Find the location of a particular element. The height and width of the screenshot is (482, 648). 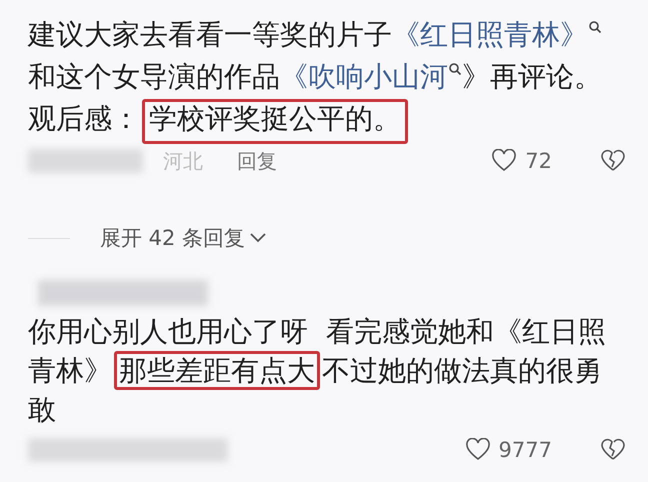

expand-replies-button: 展开 42 条回复 is located at coordinates (184, 238).